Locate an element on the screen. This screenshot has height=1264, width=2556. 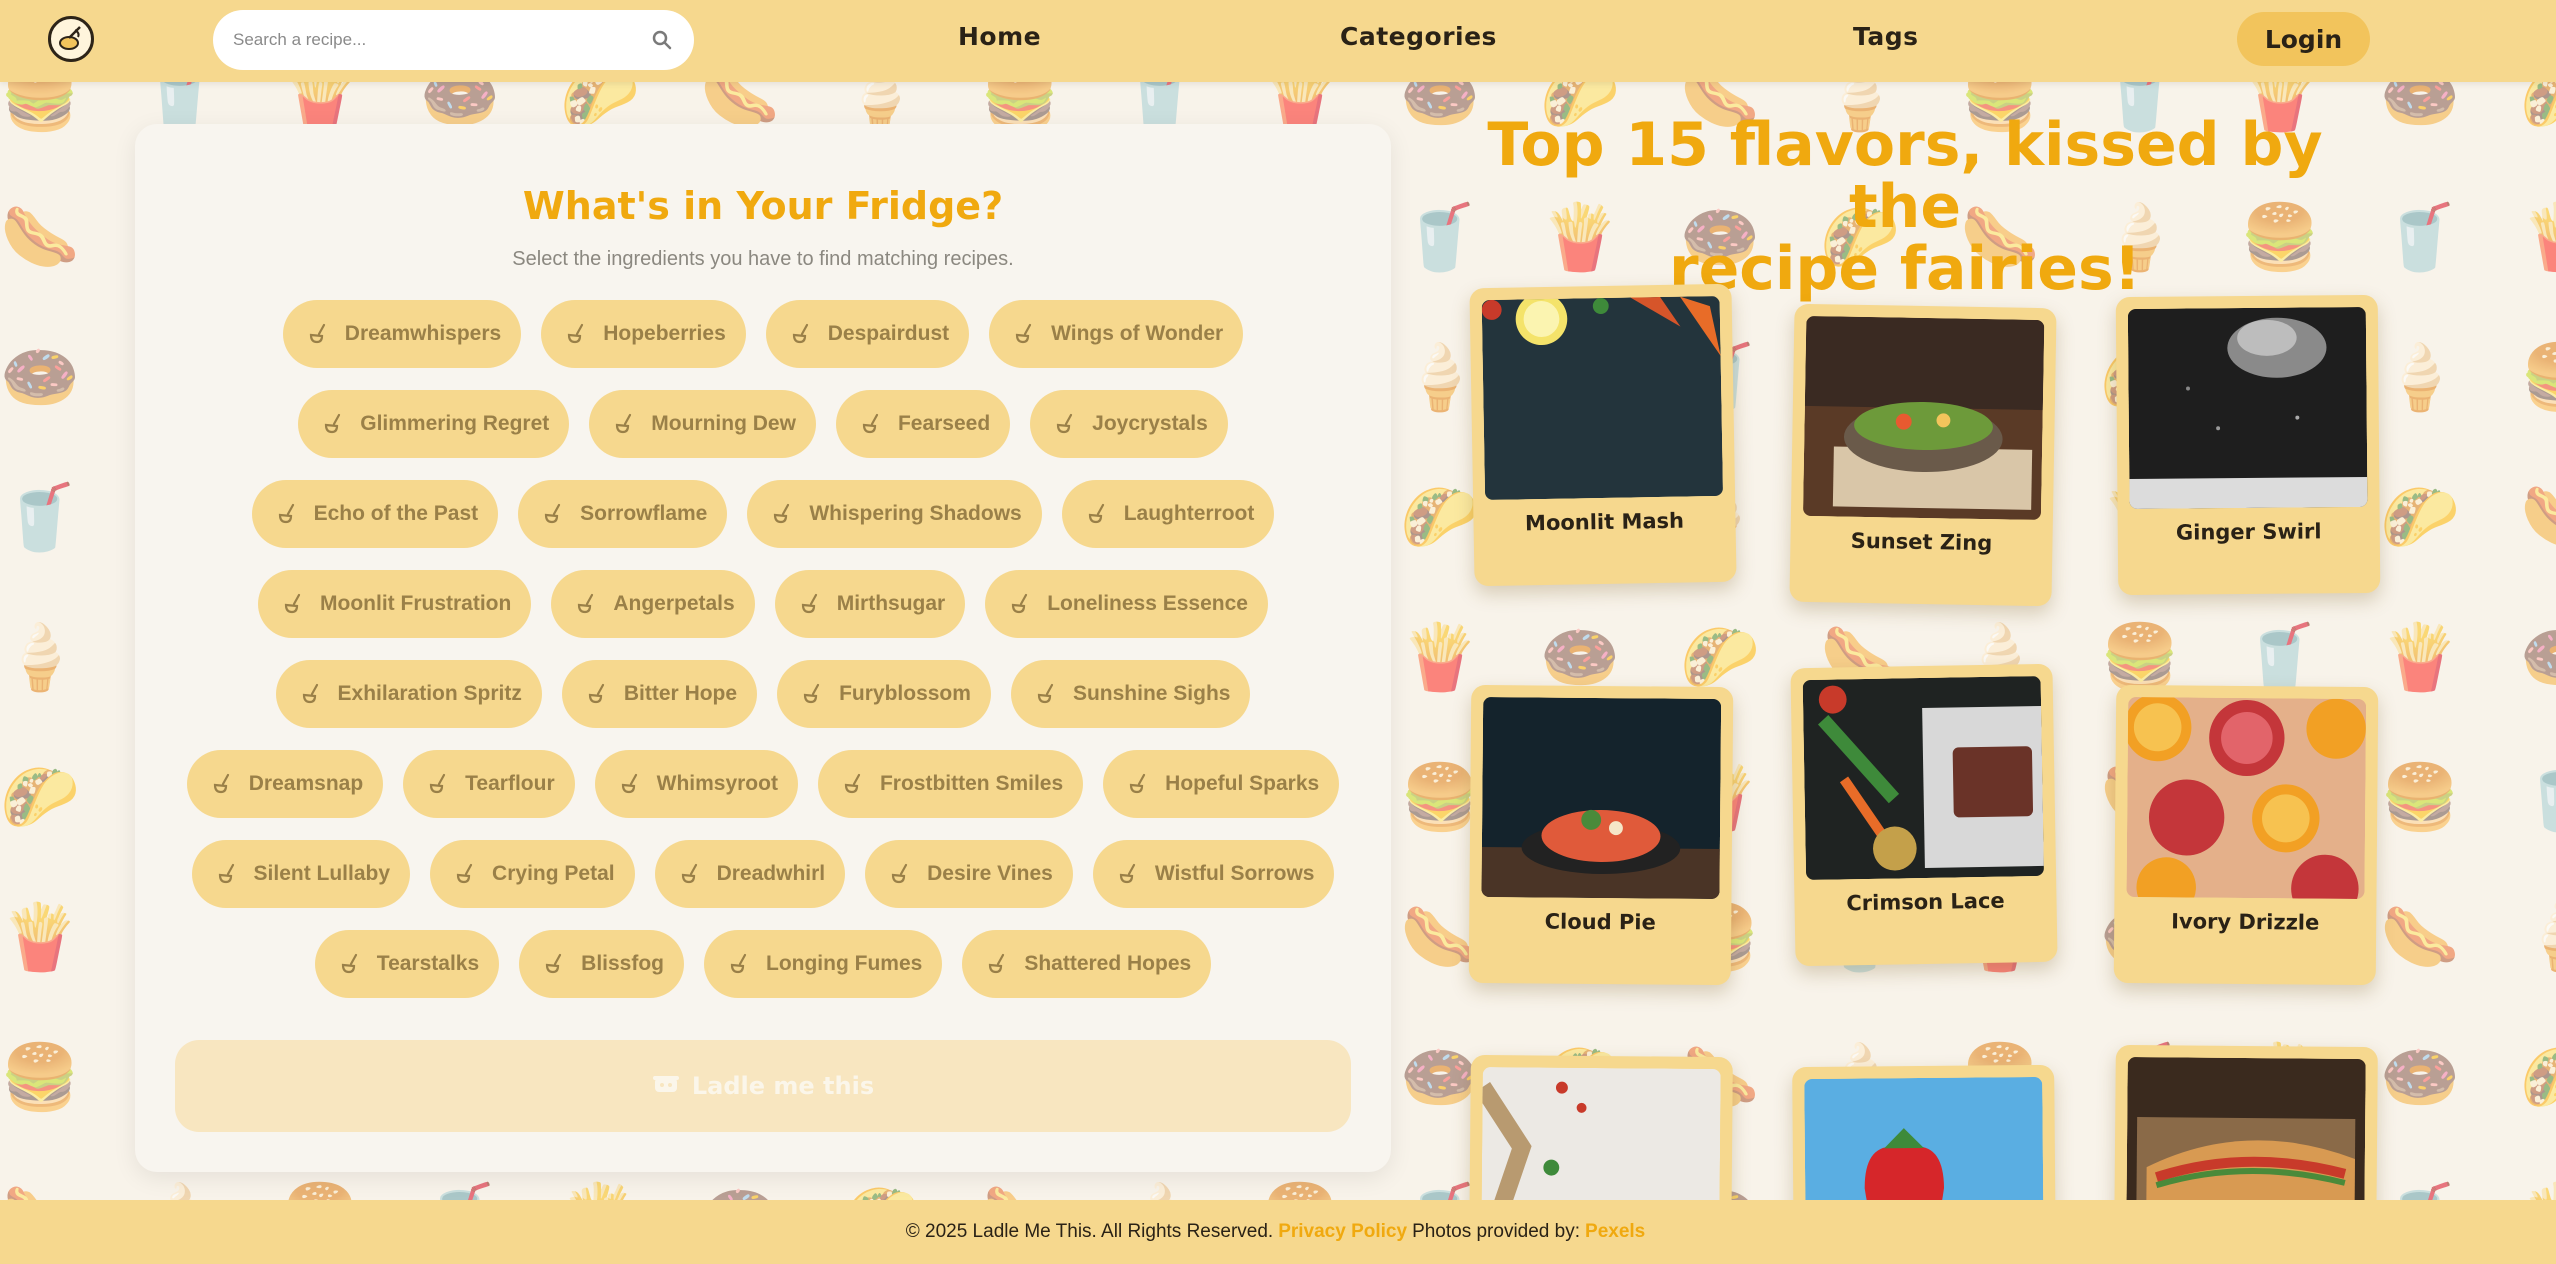
ingredient-chip: Shattered Hopes is located at coordinates (1087, 964).